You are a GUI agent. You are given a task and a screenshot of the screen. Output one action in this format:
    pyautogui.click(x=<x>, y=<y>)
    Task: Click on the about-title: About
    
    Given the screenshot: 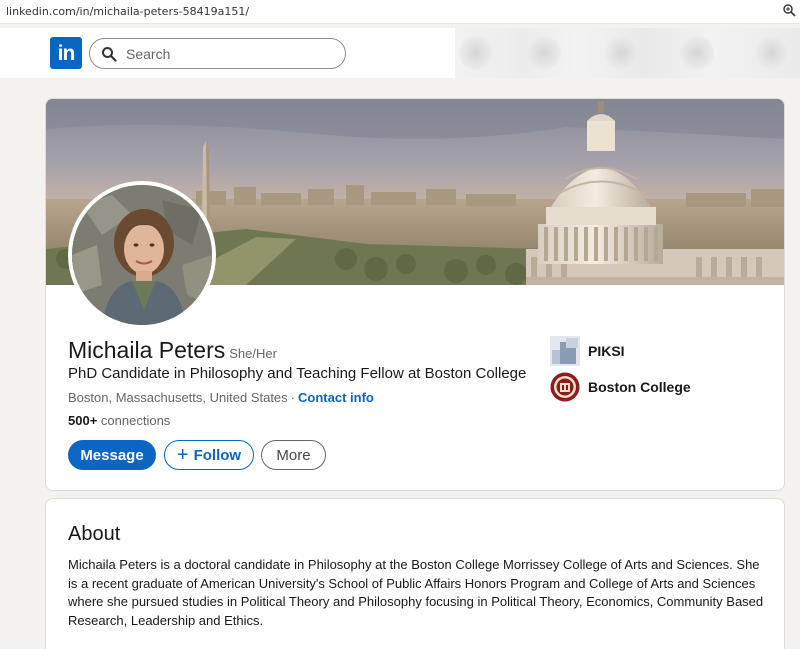 What is the action you would take?
    pyautogui.click(x=94, y=534)
    